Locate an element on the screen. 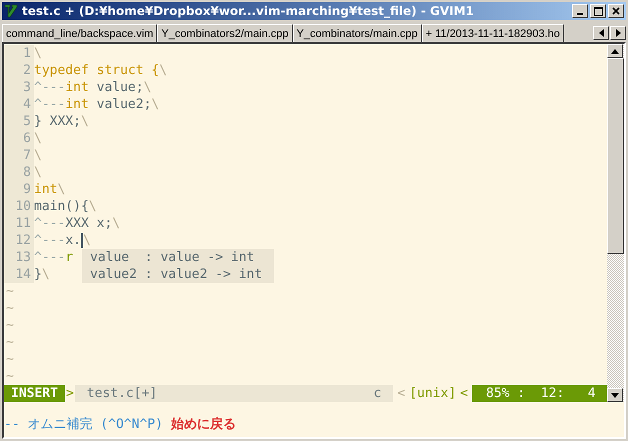 The width and height of the screenshot is (628, 441). scroll-left-button is located at coordinates (601, 33).